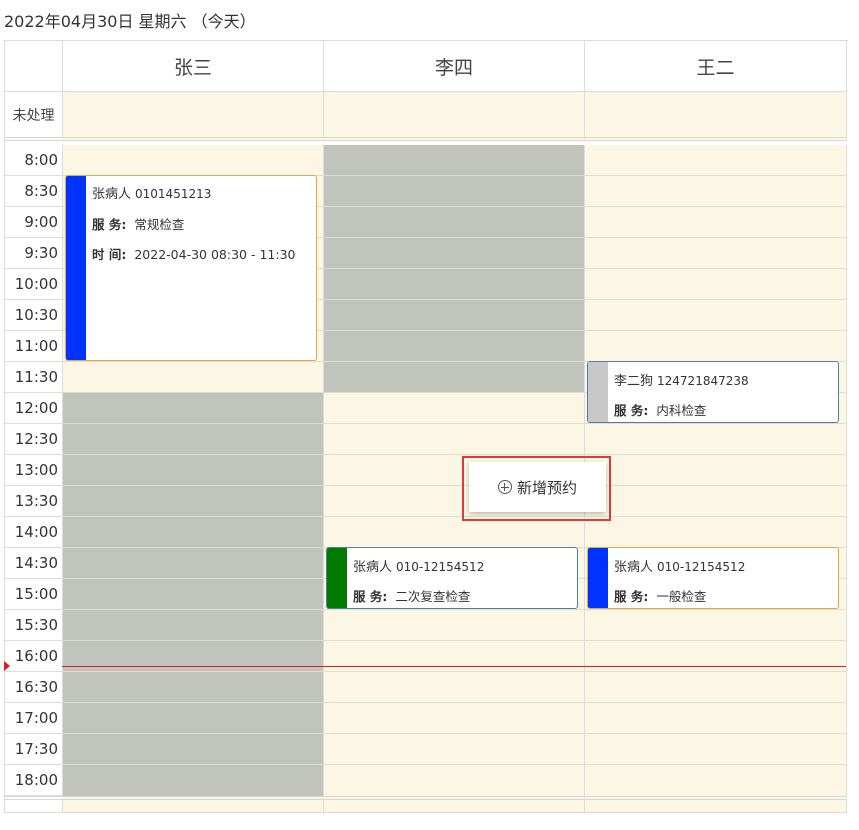  I want to click on add-appointment-label: 新增预约, so click(546, 487).